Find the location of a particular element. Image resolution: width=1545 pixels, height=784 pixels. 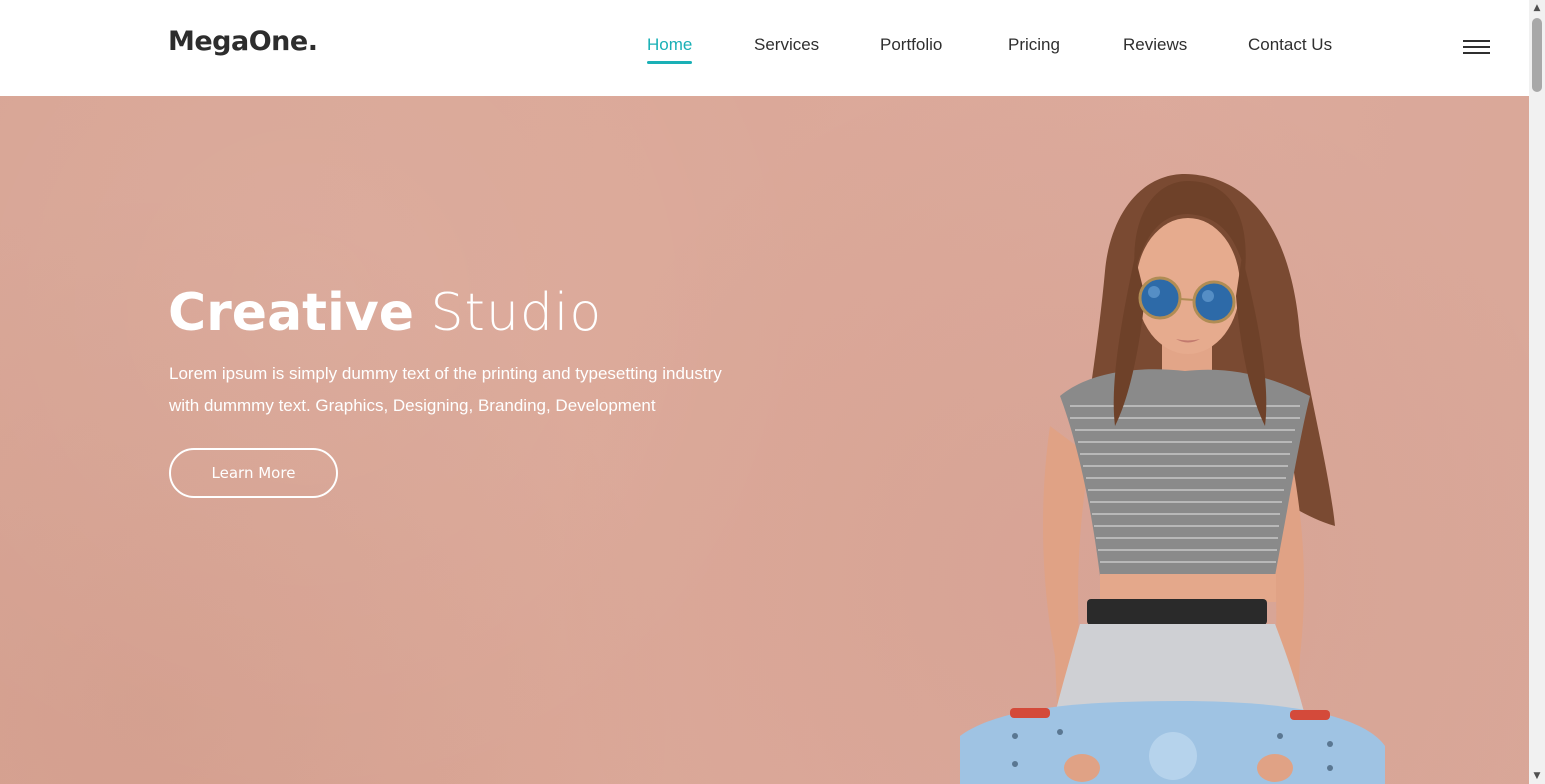

nav-item-contact-us: Contact Us is located at coordinates (1290, 45).